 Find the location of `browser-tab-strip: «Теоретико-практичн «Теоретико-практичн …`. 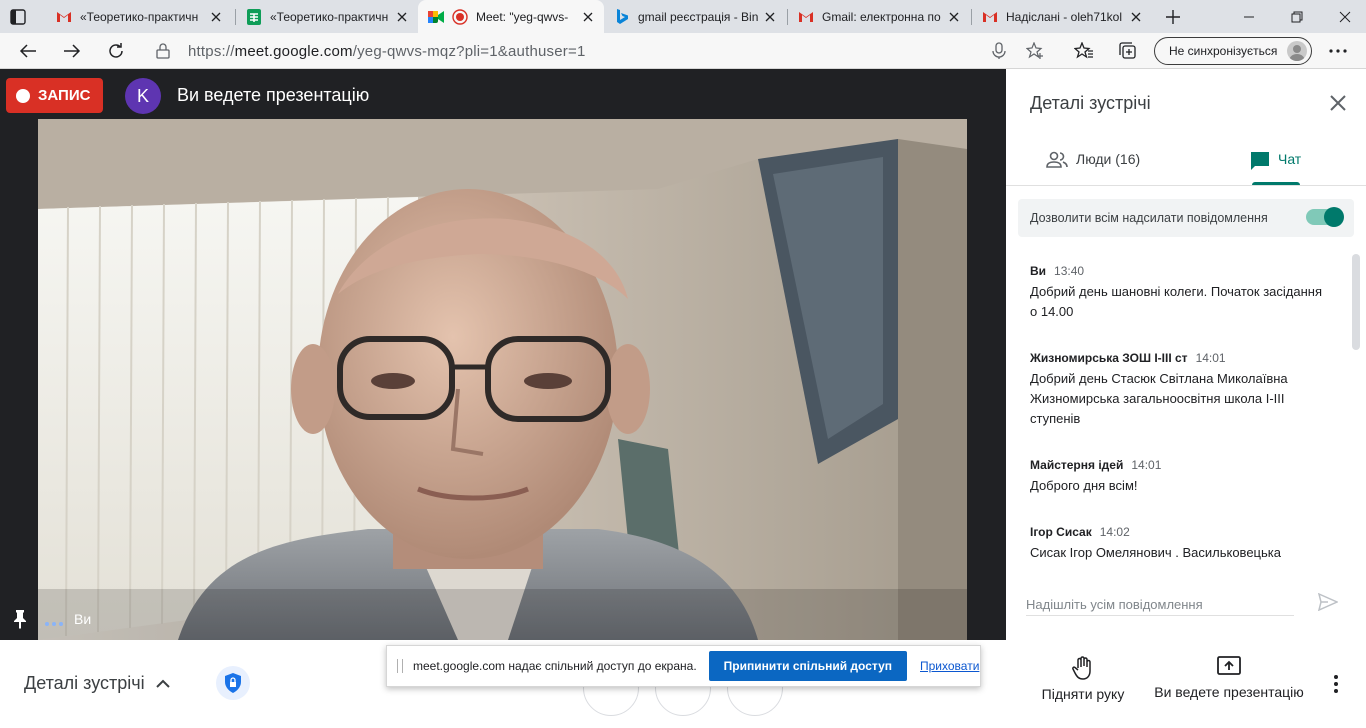

browser-tab-strip: «Теоретико-практичн «Теоретико-практичн … is located at coordinates (683, 16).